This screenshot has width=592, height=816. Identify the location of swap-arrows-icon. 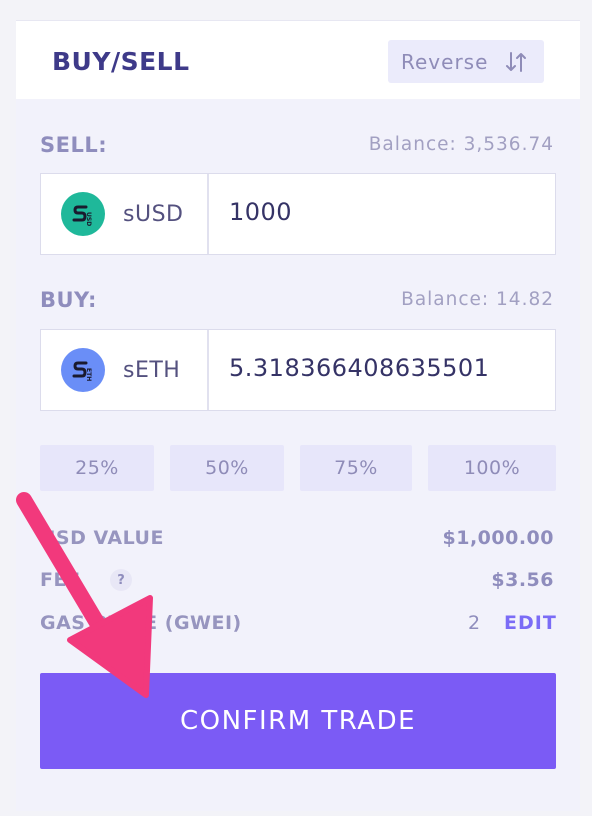
(516, 62).